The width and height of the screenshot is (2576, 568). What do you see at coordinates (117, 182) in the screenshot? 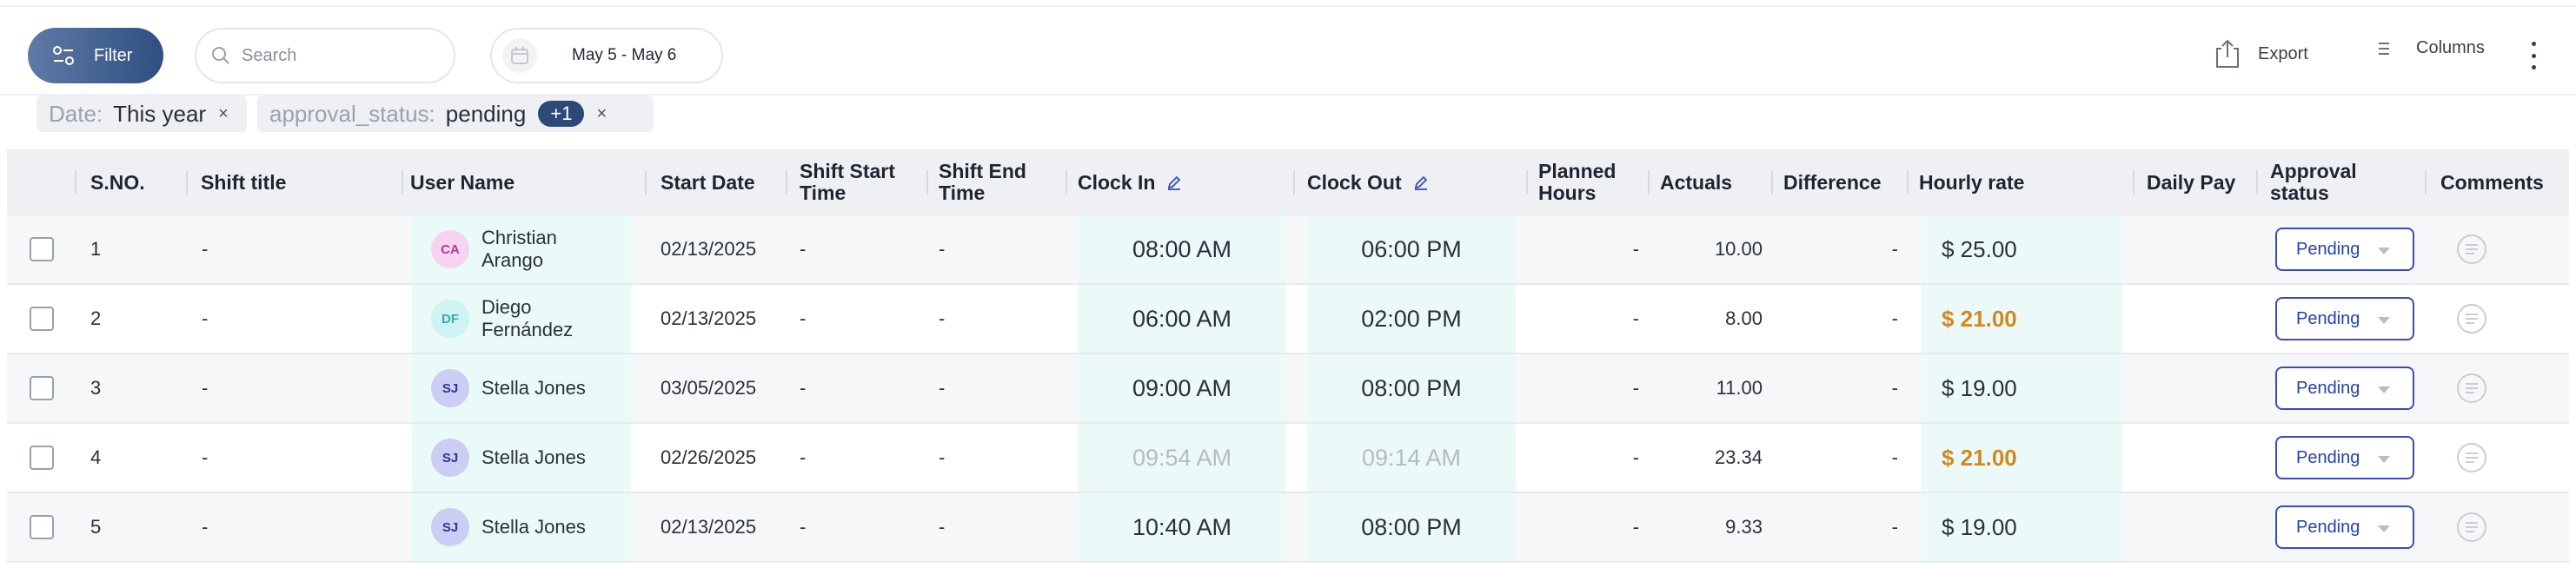
I see `col-sno: S.NO.` at bounding box center [117, 182].